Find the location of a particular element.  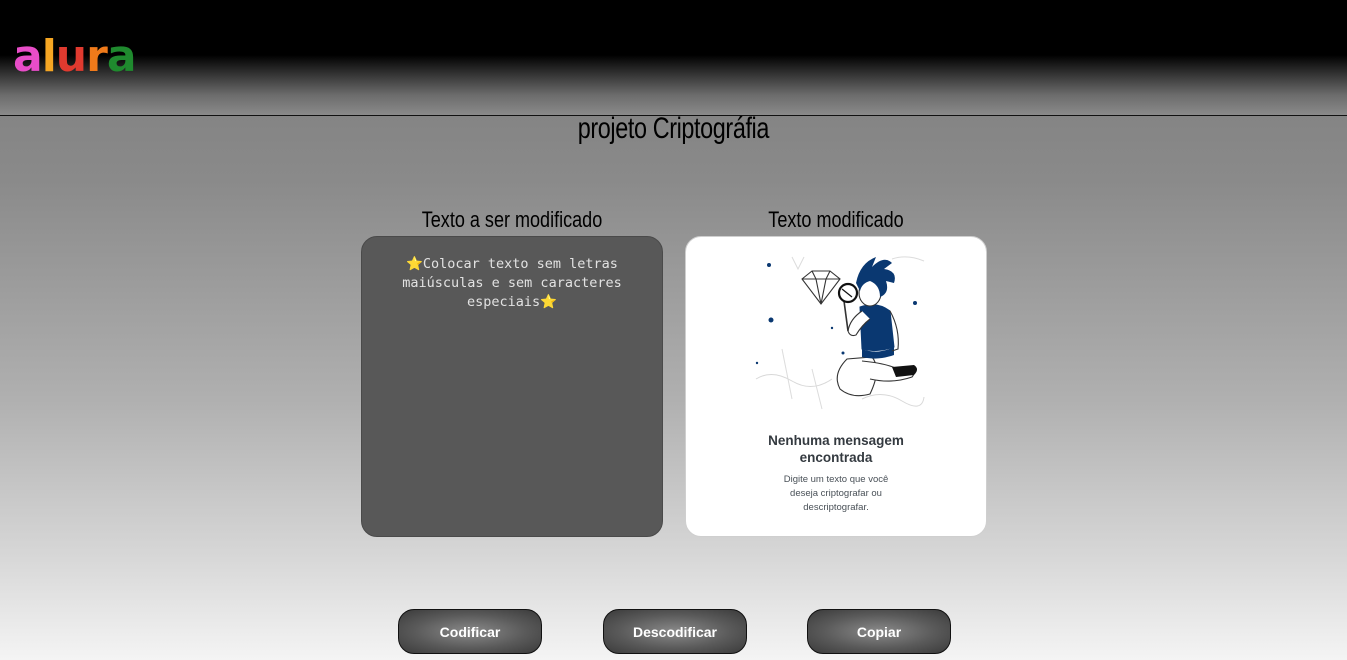

empty-message-title: Nenhuma mensagem encontrada is located at coordinates (836, 449).